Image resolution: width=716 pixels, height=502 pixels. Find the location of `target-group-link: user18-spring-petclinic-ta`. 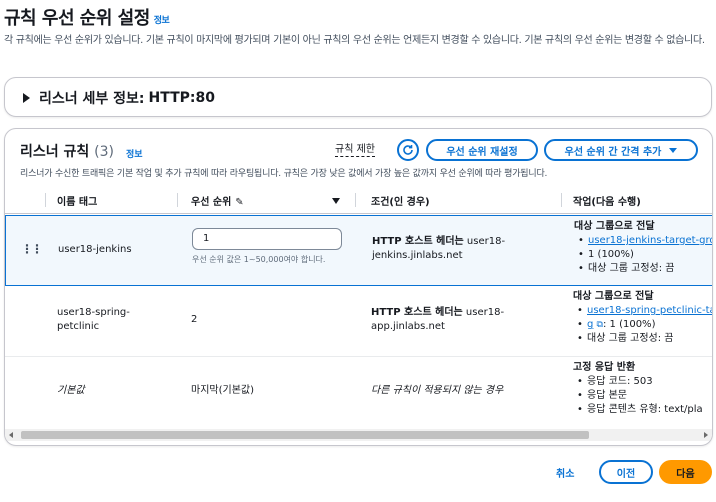

target-group-link: user18-spring-petclinic-ta is located at coordinates (649, 310).